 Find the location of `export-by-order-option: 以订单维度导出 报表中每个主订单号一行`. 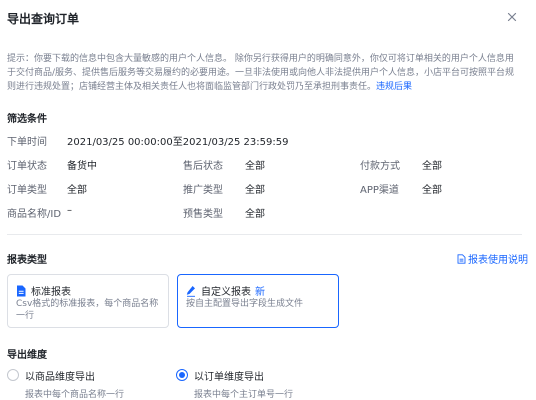

export-by-order-option: 以订单维度导出 报表中每个主订单号一行 is located at coordinates (234, 384).